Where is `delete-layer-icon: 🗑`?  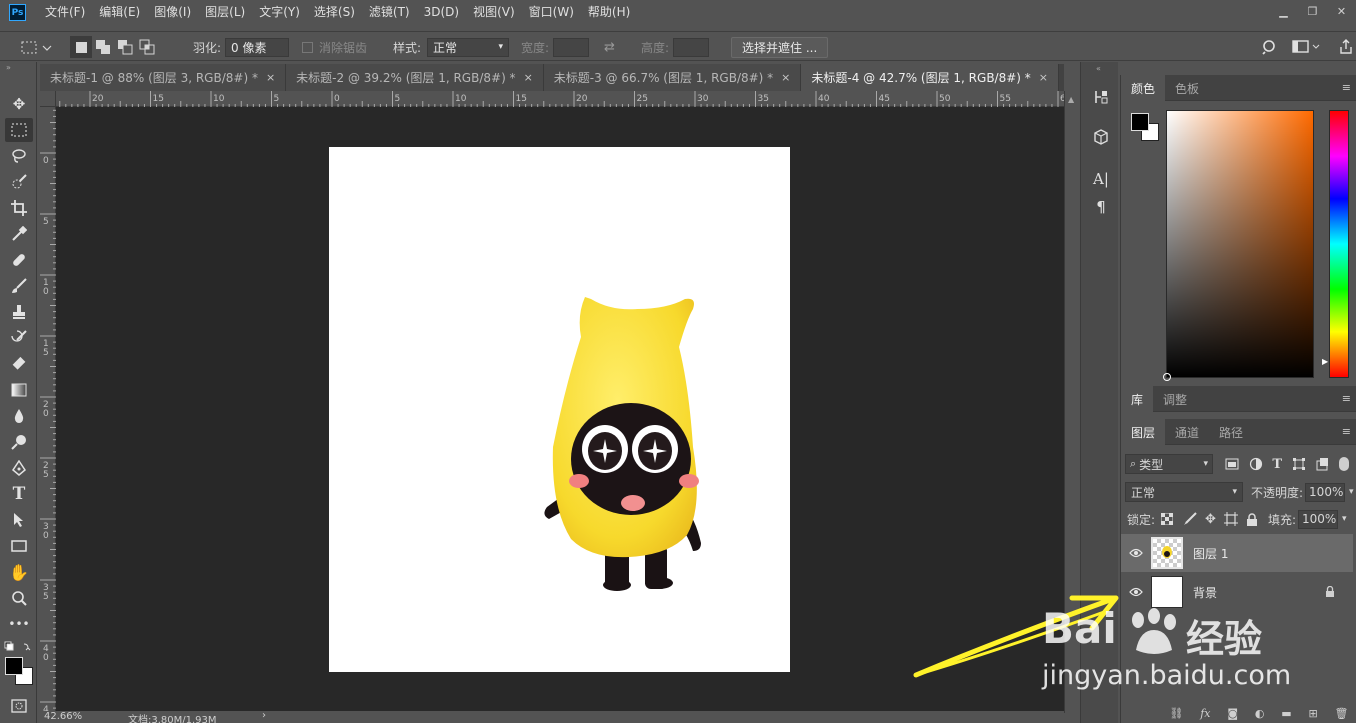 delete-layer-icon: 🗑 is located at coordinates (1342, 715).